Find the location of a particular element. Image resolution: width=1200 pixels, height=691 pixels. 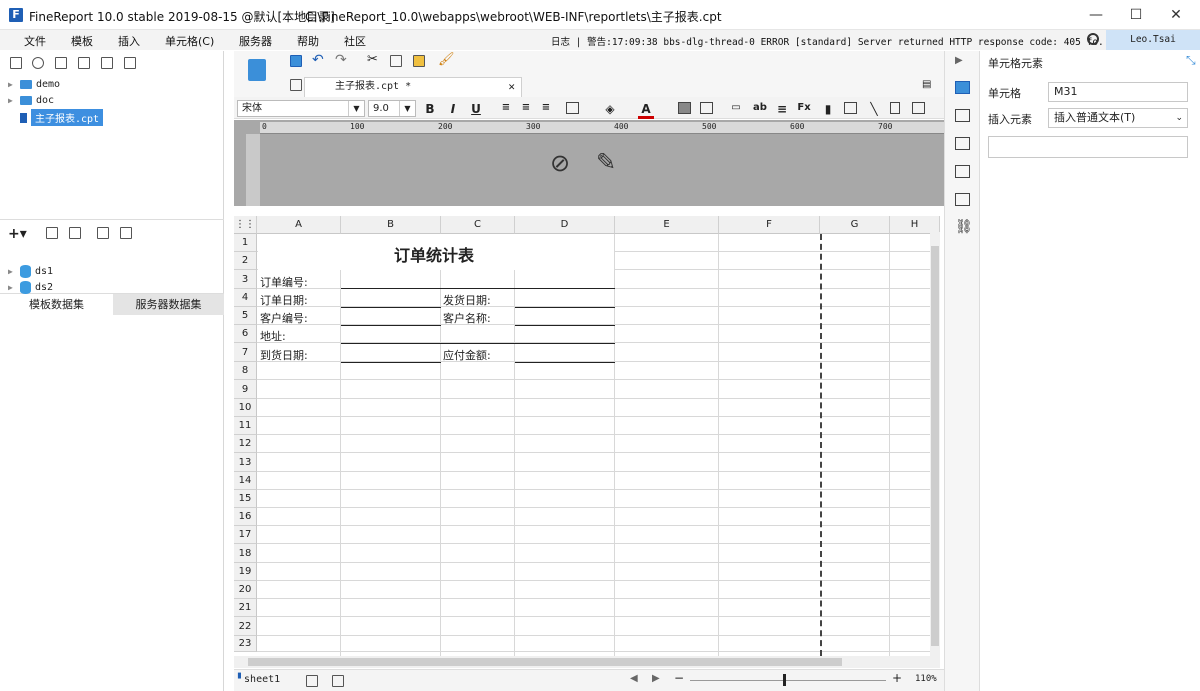

format-painter-icon: 🖌 is located at coordinates (446, 59).